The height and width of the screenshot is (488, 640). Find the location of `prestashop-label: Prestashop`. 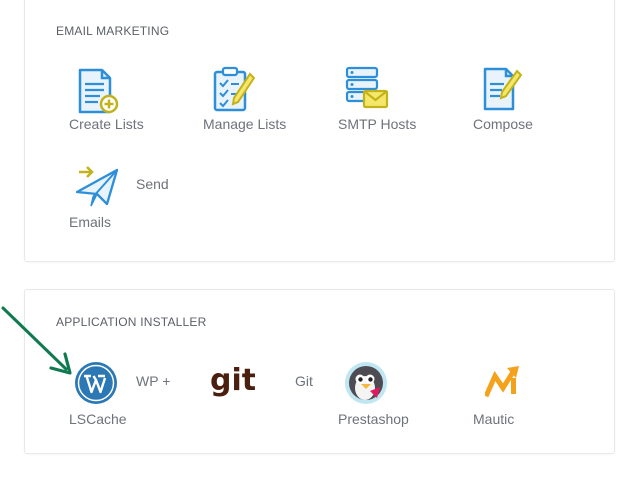

prestashop-label: Prestashop is located at coordinates (373, 419).